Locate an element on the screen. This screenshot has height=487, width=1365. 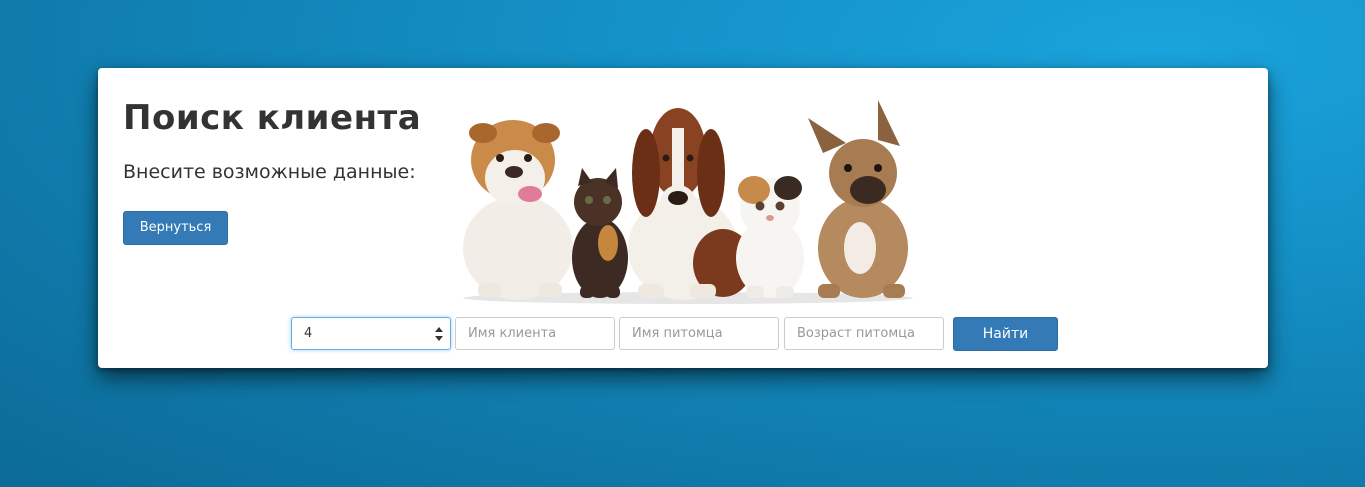
page-title: Поиск клиента is located at coordinates (272, 118).